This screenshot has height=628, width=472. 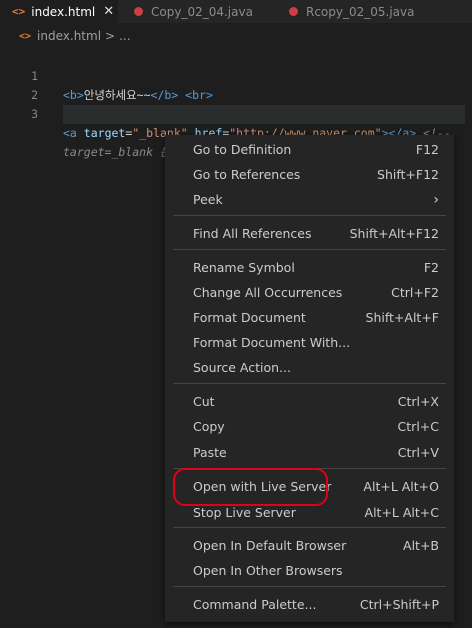 What do you see at coordinates (394, 233) in the screenshot?
I see `menu-item-shortcut: Shift+Alt+F12` at bounding box center [394, 233].